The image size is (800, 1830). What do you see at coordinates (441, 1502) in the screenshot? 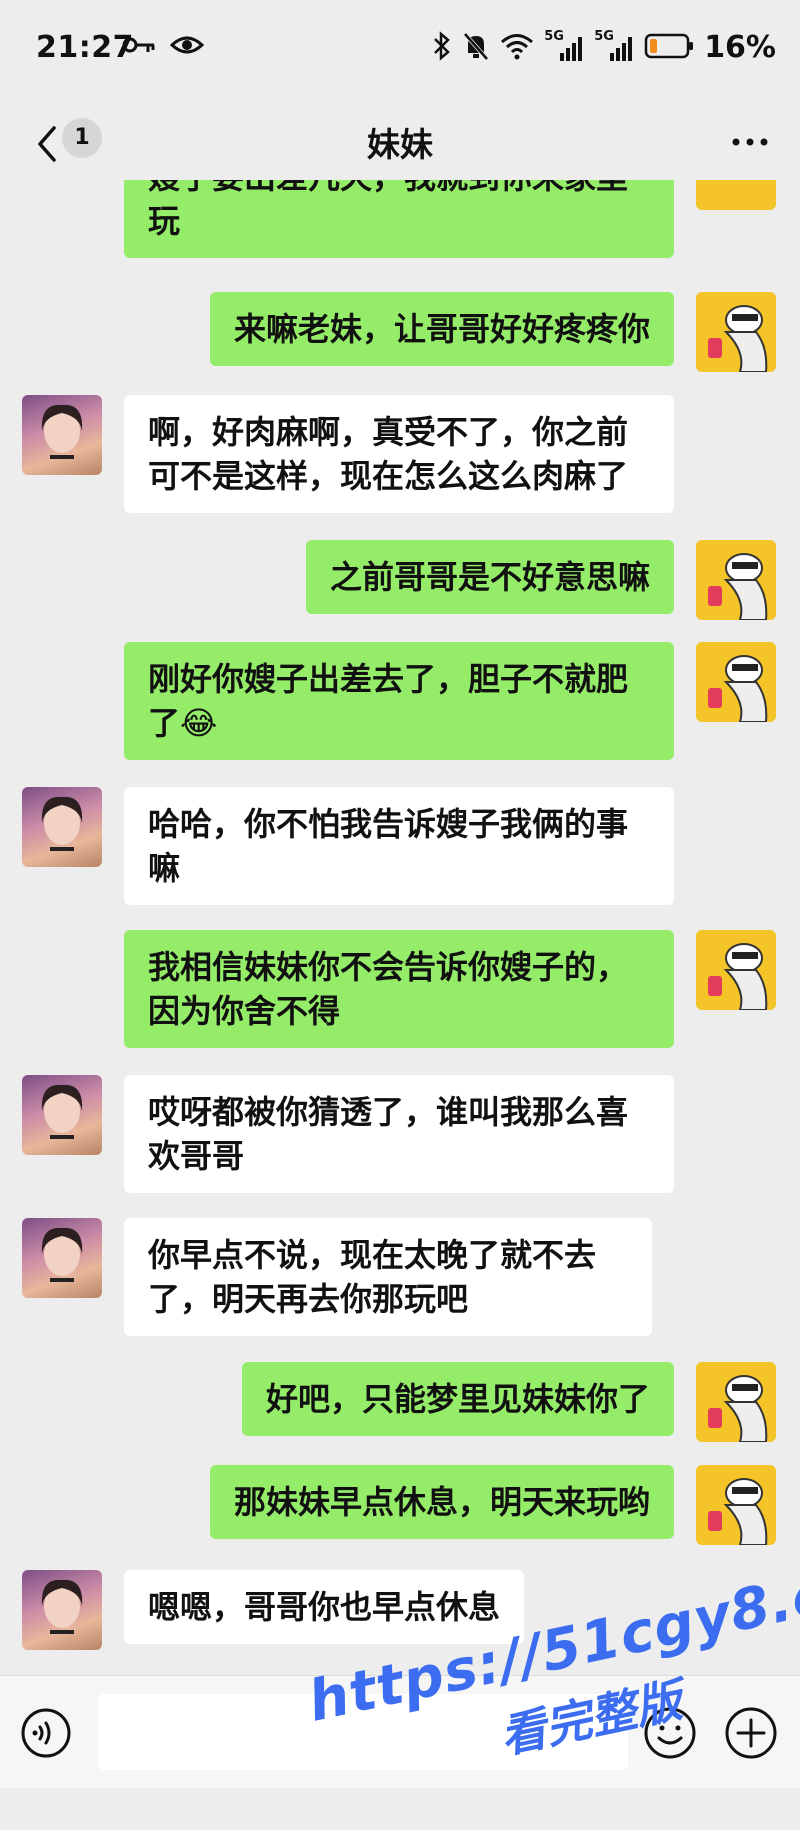
I see `message-bubble-sent: 那妹妹早点休息，明天来玩哟` at bounding box center [441, 1502].